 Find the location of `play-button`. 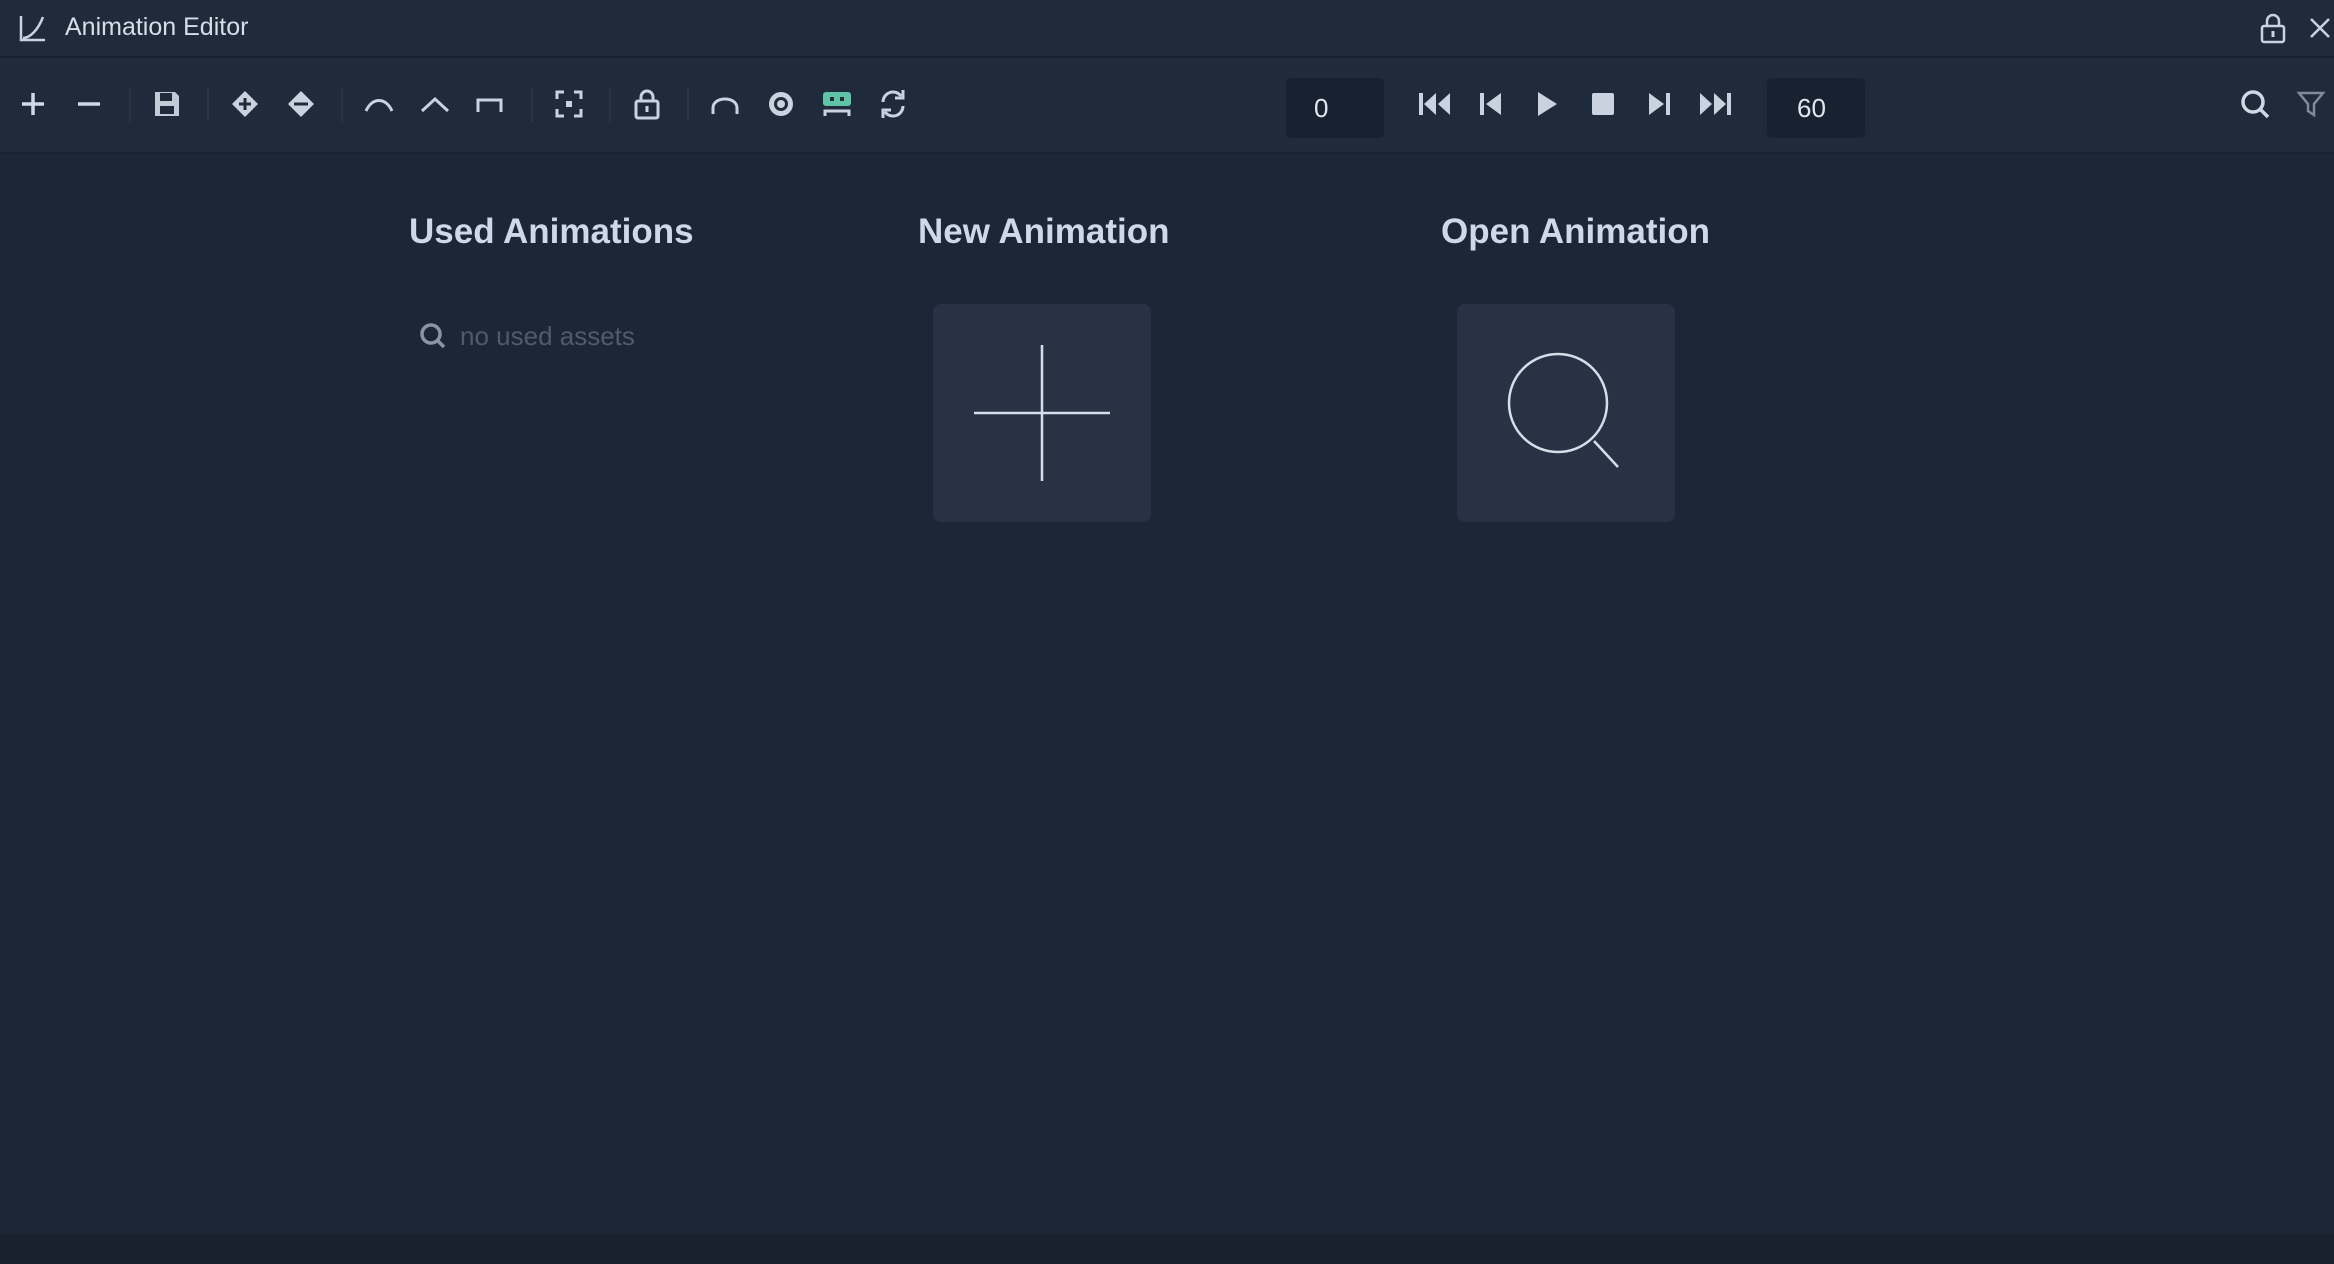

play-button is located at coordinates (1547, 104).